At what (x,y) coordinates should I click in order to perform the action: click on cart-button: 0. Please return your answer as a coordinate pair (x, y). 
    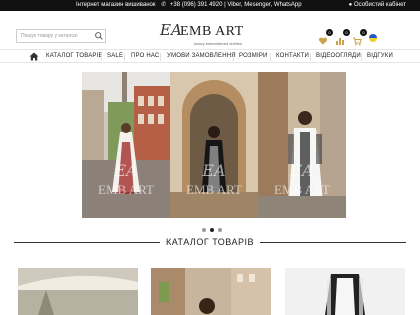
    Looking at the image, I should click on (359, 37).